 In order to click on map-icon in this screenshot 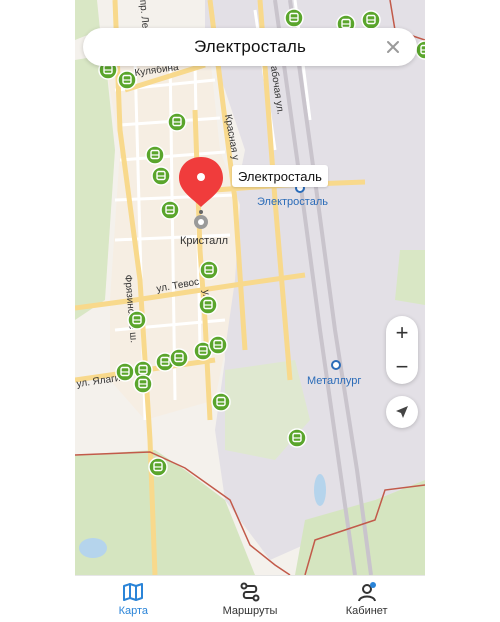, I will do `click(133, 592)`.